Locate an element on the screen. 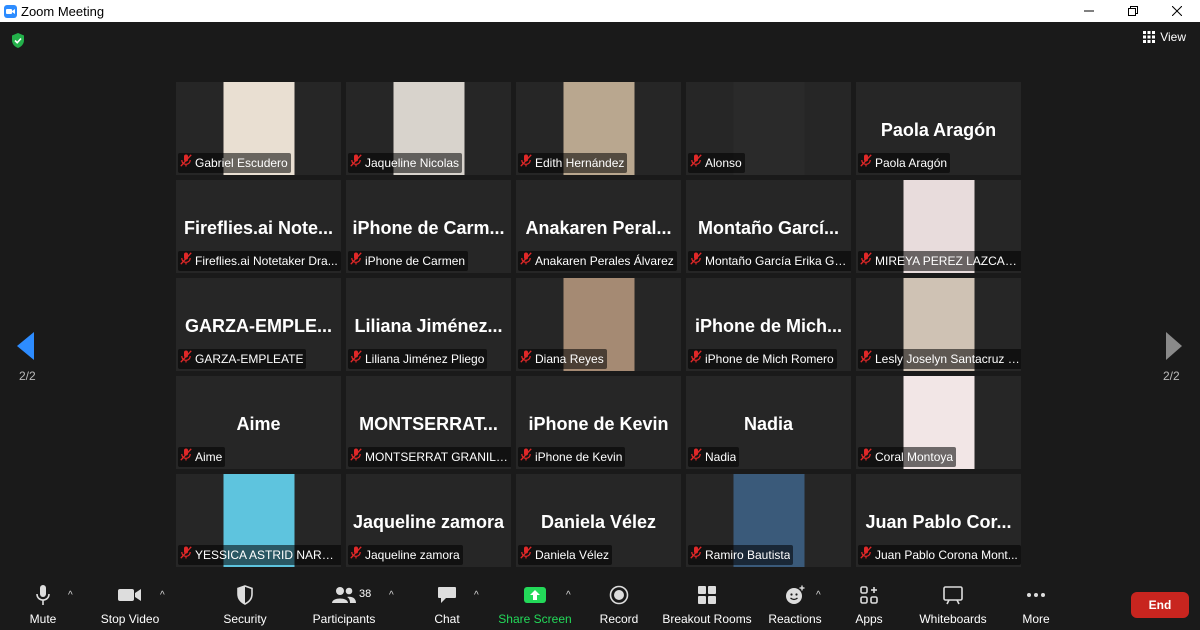  participant-name: MONTSERRAT GRANILLO is located at coordinates (438, 457).